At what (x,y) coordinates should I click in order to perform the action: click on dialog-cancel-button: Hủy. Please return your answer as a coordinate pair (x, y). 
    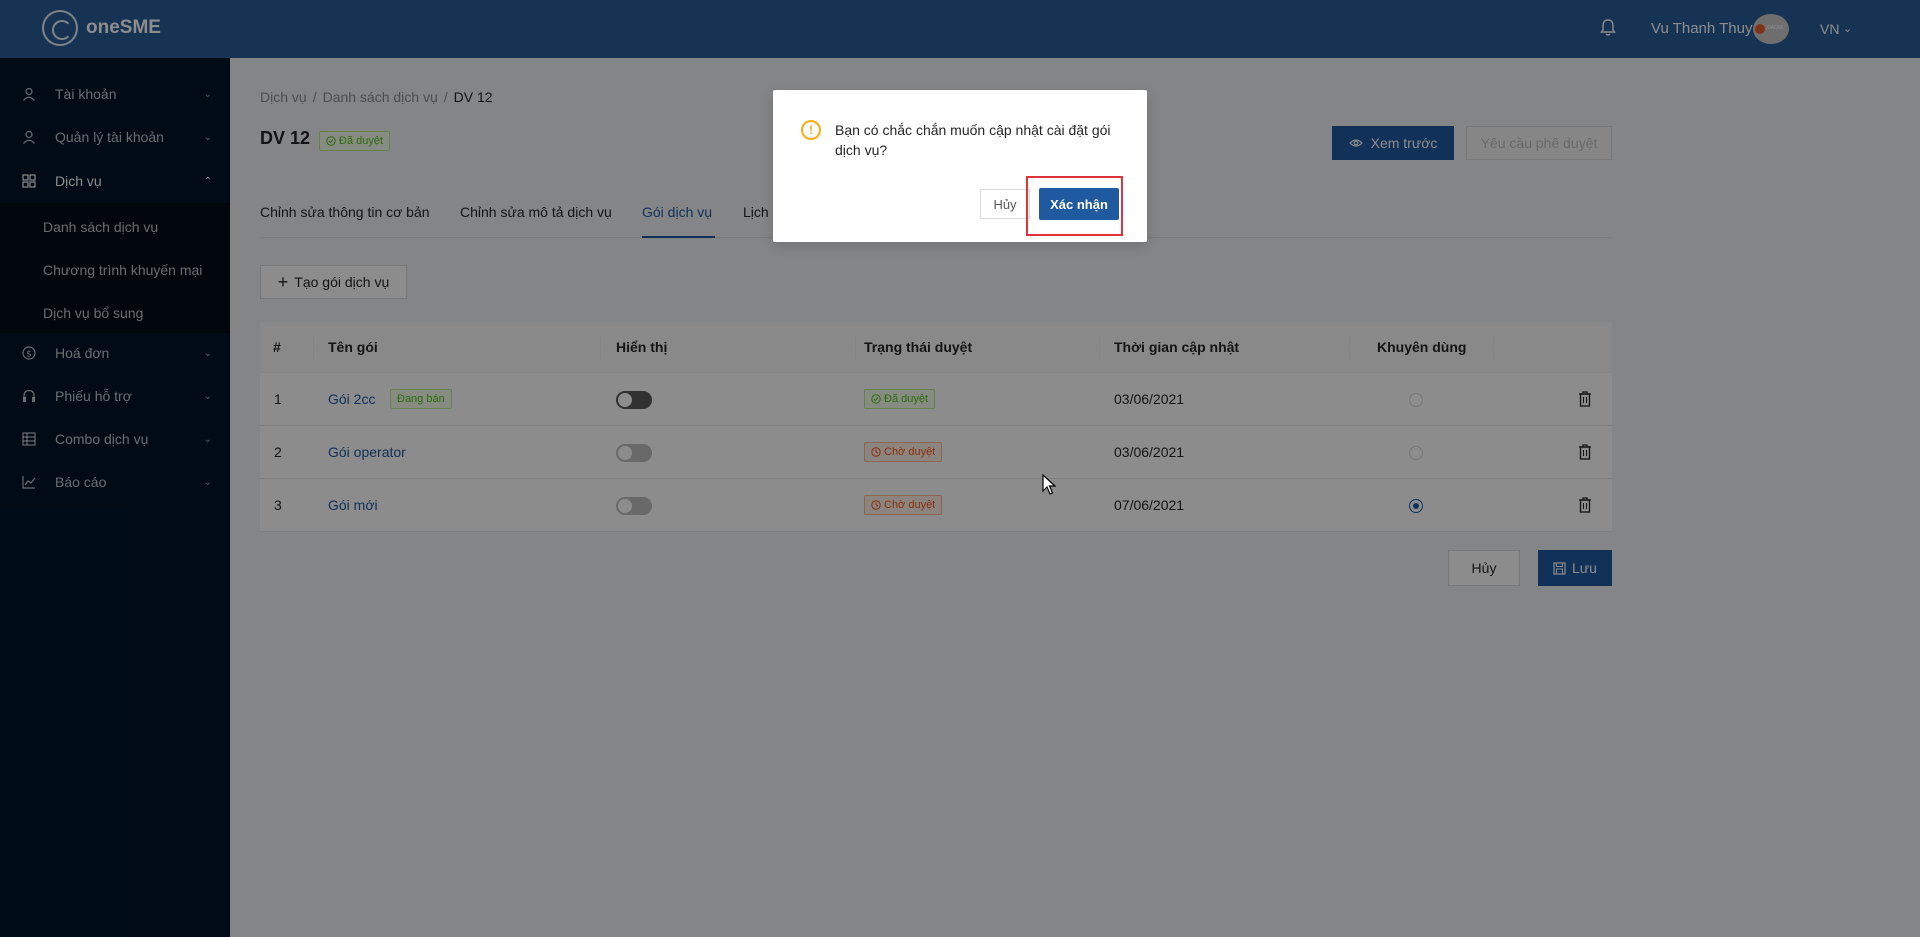
    Looking at the image, I should click on (1005, 204).